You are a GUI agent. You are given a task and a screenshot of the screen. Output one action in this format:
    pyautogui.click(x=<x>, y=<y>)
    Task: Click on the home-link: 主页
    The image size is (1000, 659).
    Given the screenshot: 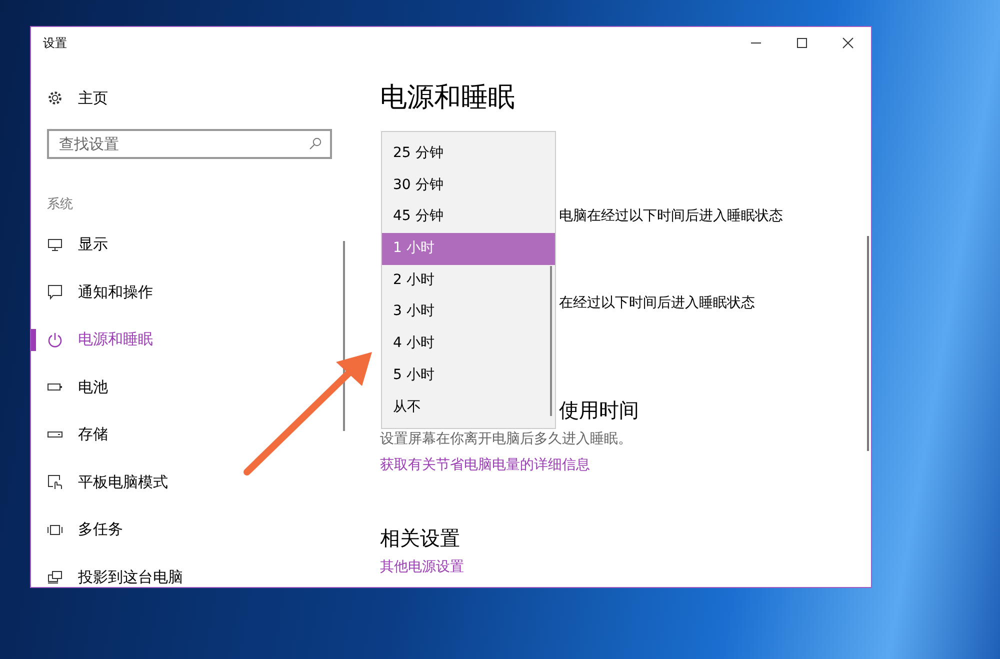 What is the action you would take?
    pyautogui.click(x=87, y=98)
    